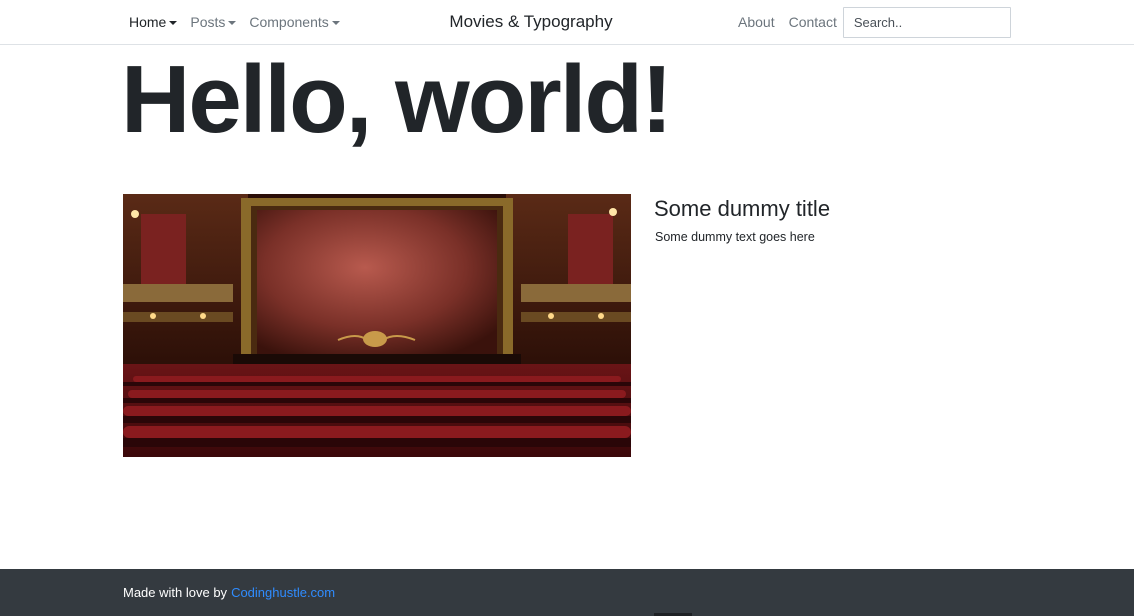  I want to click on nav-home-label: Home, so click(148, 22).